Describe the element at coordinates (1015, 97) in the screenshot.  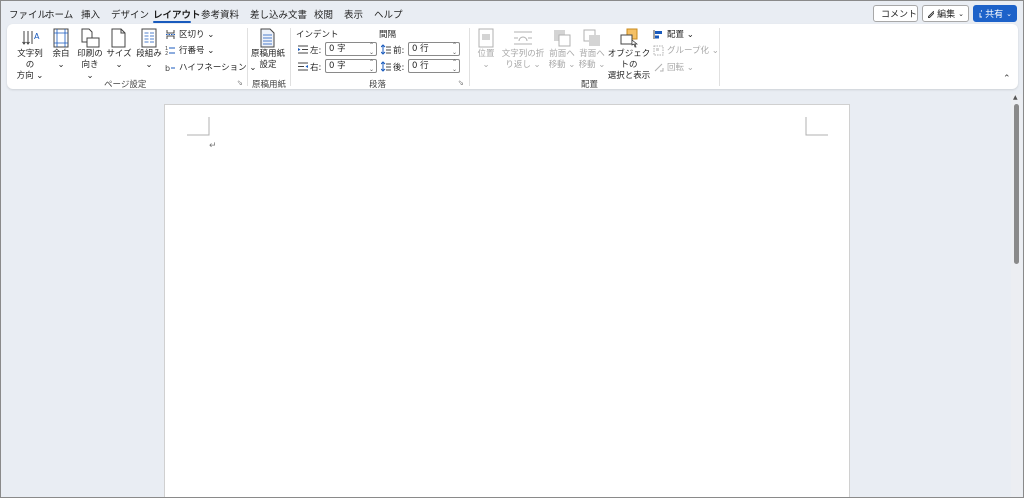
I see `scroll-up-icon: ▲` at that location.